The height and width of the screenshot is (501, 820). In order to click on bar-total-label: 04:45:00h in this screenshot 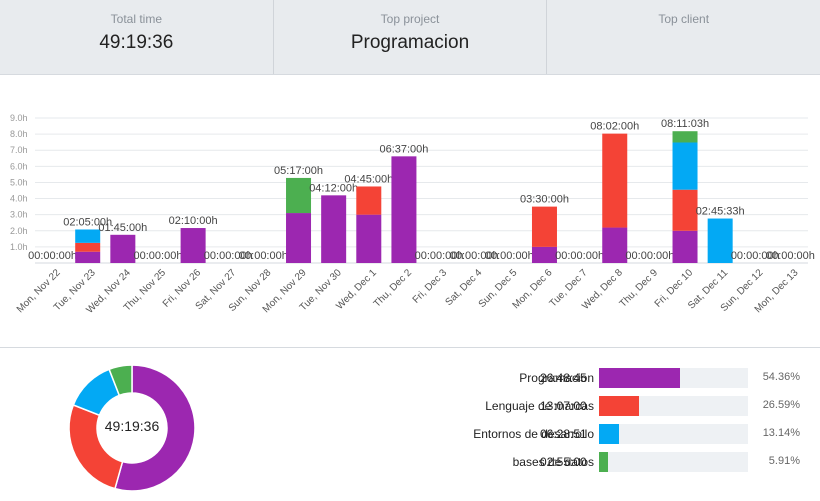, I will do `click(368, 179)`.